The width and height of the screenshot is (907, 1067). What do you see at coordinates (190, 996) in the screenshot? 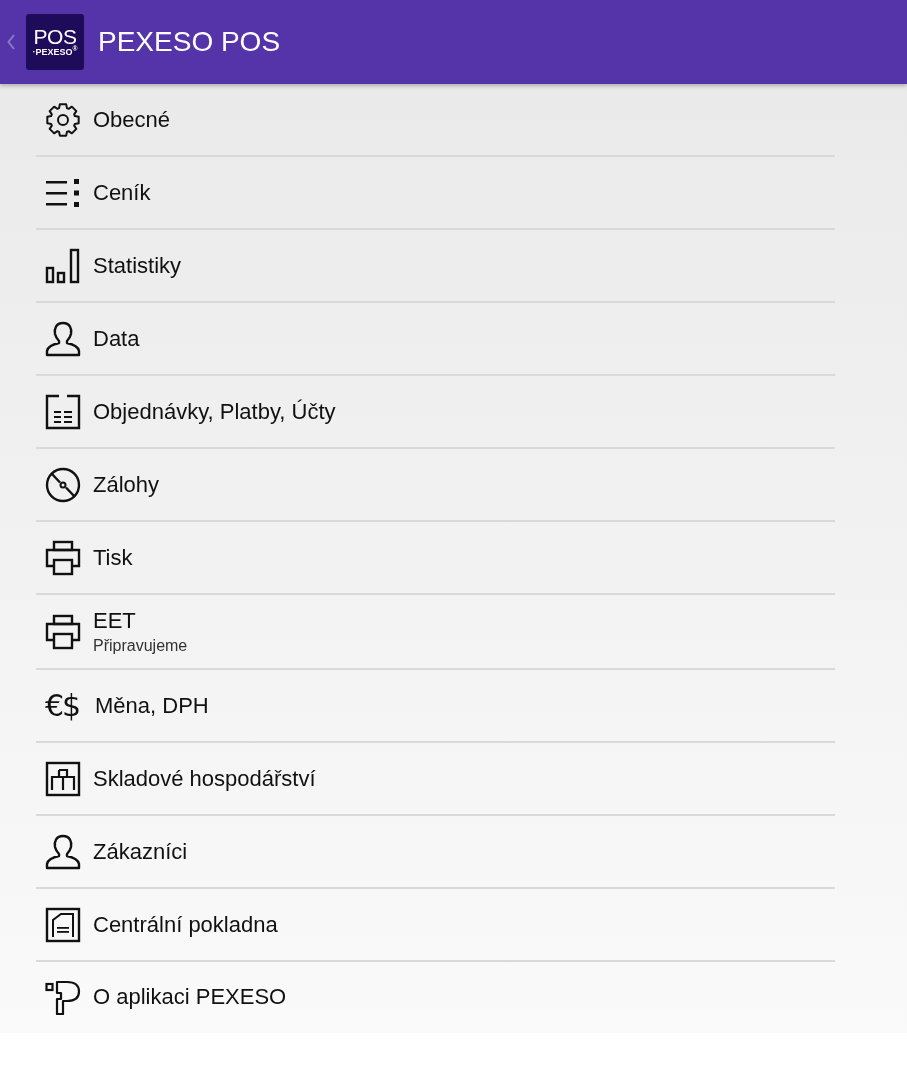
I see `menu-item-label: O aplikaci PEXESO` at bounding box center [190, 996].